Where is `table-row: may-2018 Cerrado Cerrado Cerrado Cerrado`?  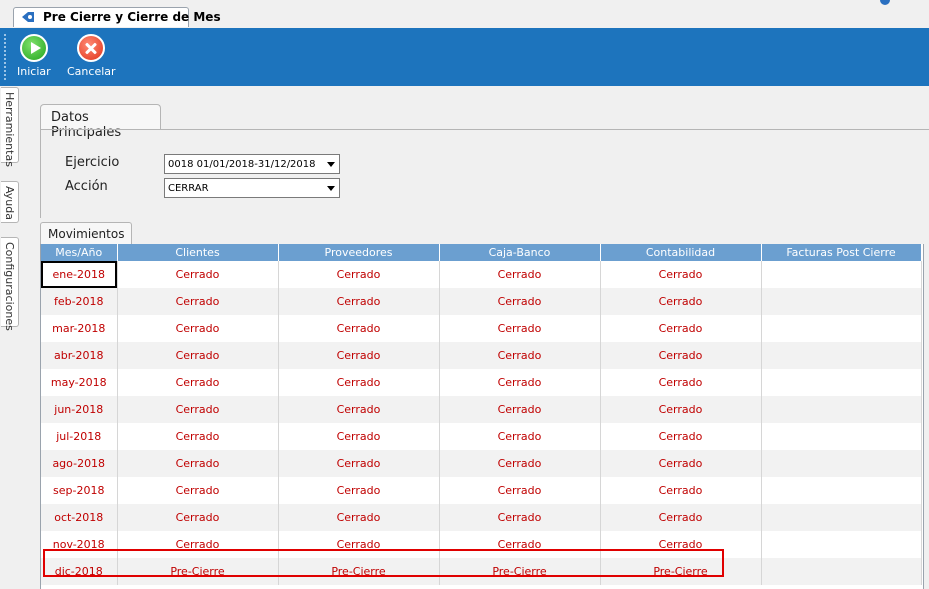 table-row: may-2018 Cerrado Cerrado Cerrado Cerrado is located at coordinates (481, 382).